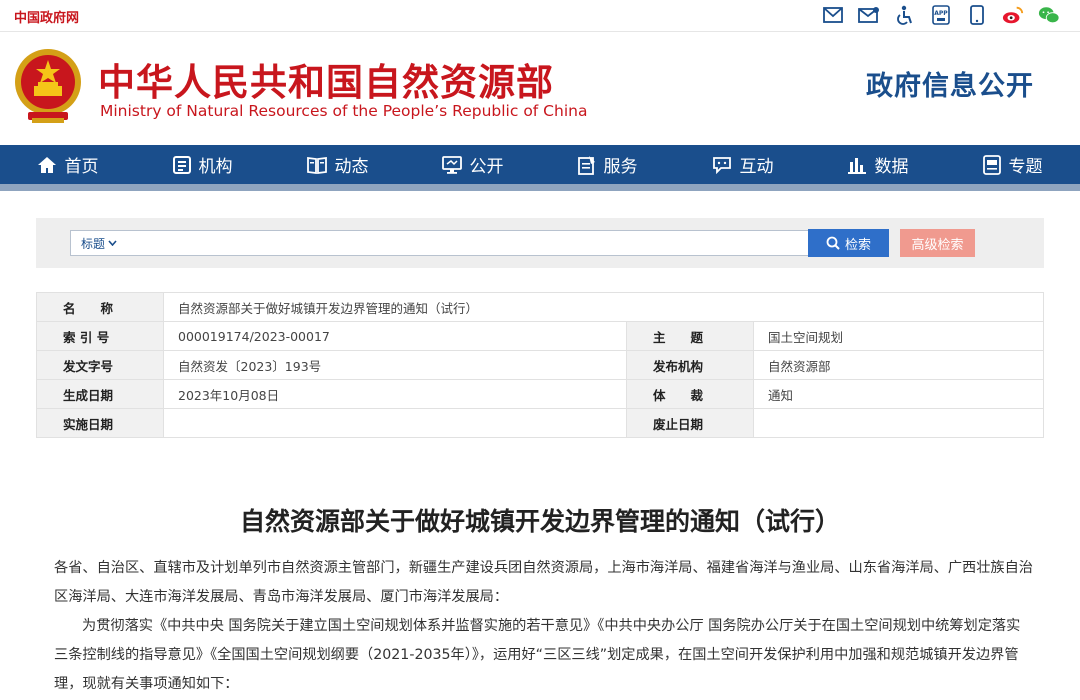 Image resolution: width=1080 pixels, height=700 pixels. Describe the element at coordinates (690, 423) in the screenshot. I see `meta-label: 废止日期` at that location.